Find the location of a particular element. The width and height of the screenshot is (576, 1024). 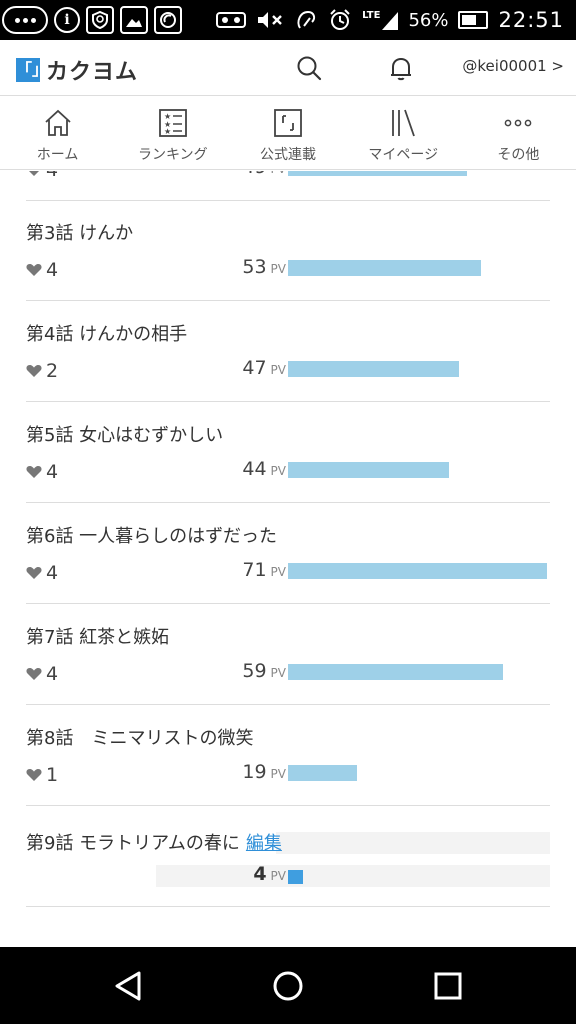

pv-value: 59 is located at coordinates (254, 671).